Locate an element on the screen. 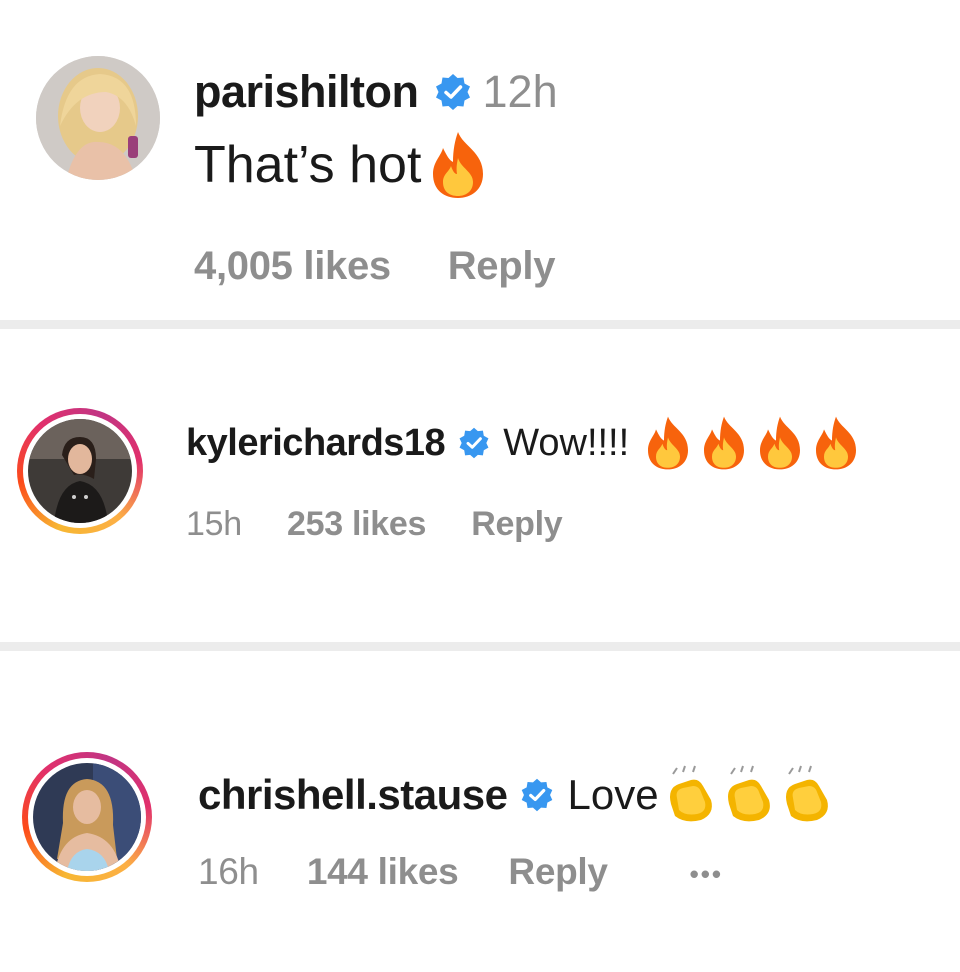  username: kylerichards18 is located at coordinates (316, 443).